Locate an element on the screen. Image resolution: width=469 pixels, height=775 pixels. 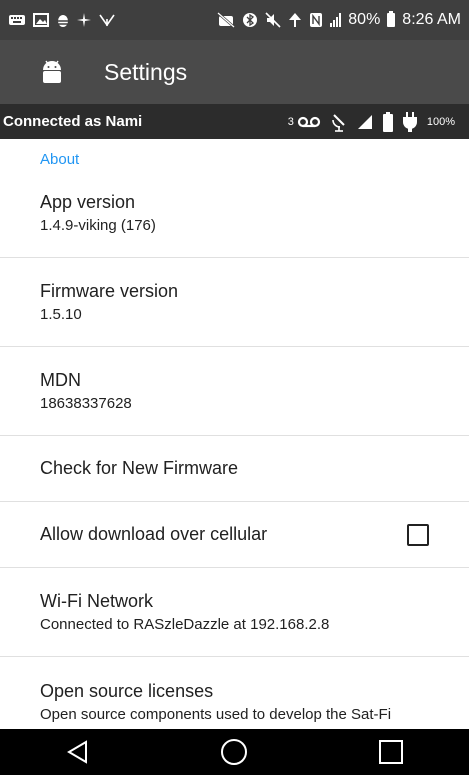
device-status-icons: 3 100% is located at coordinates (371, 121).